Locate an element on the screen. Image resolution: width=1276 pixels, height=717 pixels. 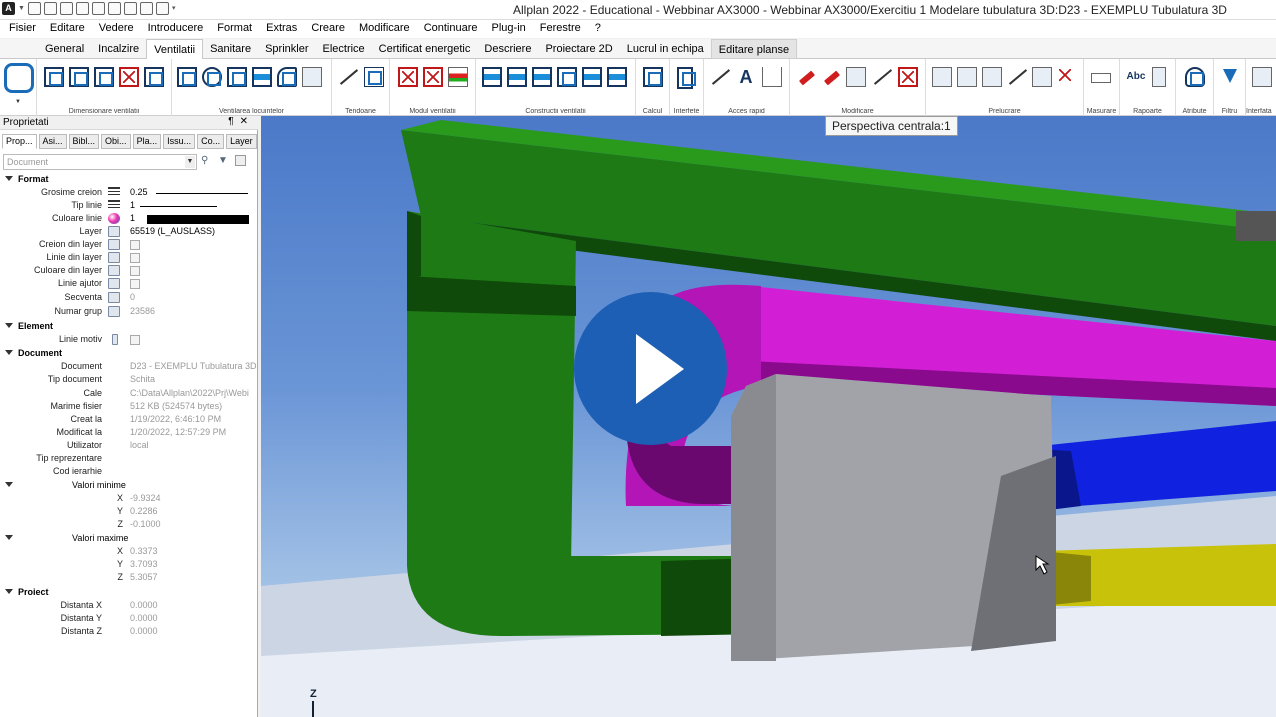
menu-modificare: Modificare is located at coordinates (384, 29).